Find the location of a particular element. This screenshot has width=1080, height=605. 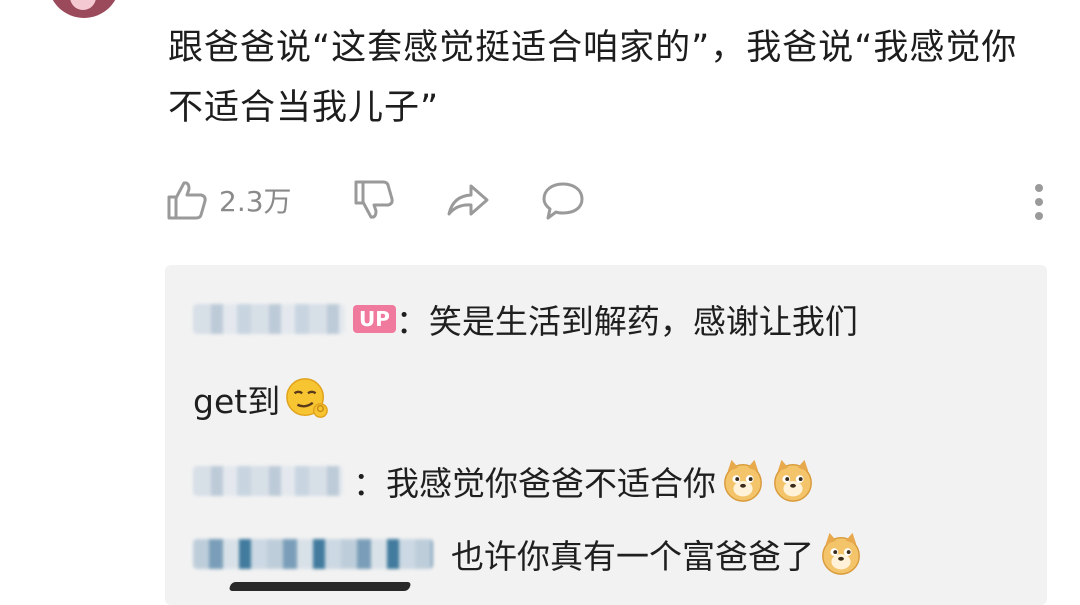

reply-item: 也许你真有一个富爸爸了 is located at coordinates (528, 554).